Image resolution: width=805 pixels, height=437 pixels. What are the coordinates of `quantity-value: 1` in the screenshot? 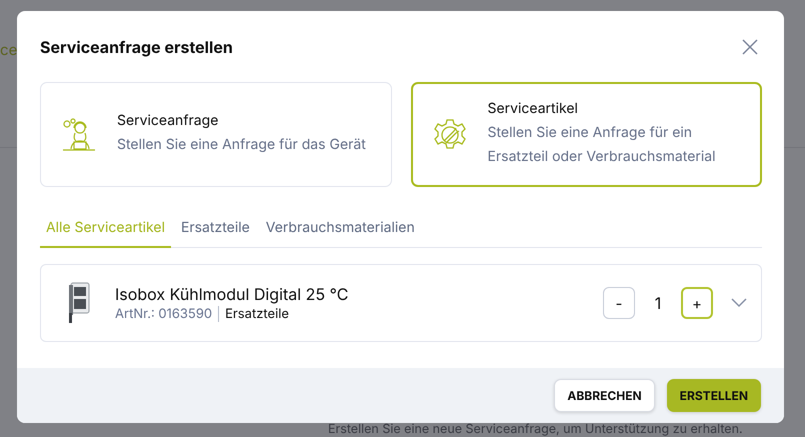 It's located at (658, 303).